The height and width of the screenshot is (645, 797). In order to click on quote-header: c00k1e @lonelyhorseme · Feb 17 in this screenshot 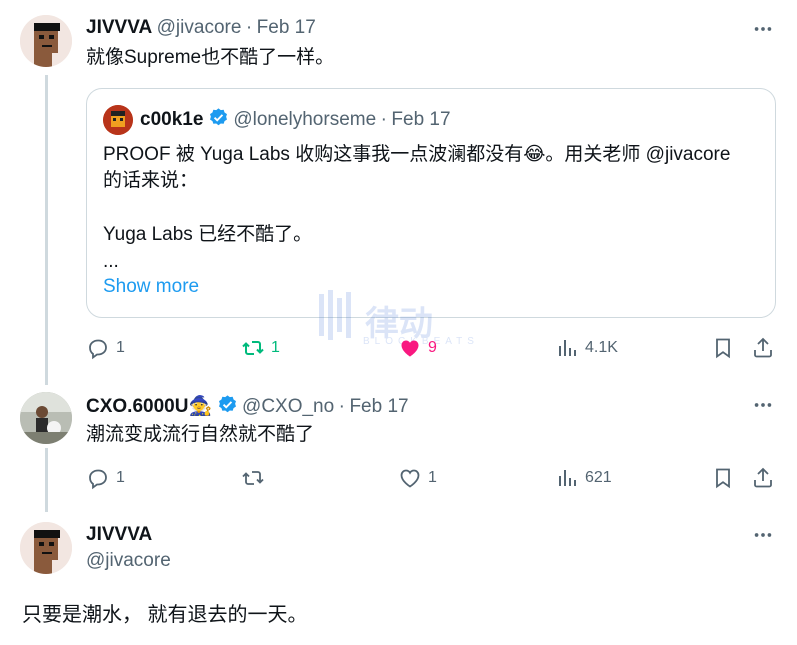, I will do `click(295, 119)`.